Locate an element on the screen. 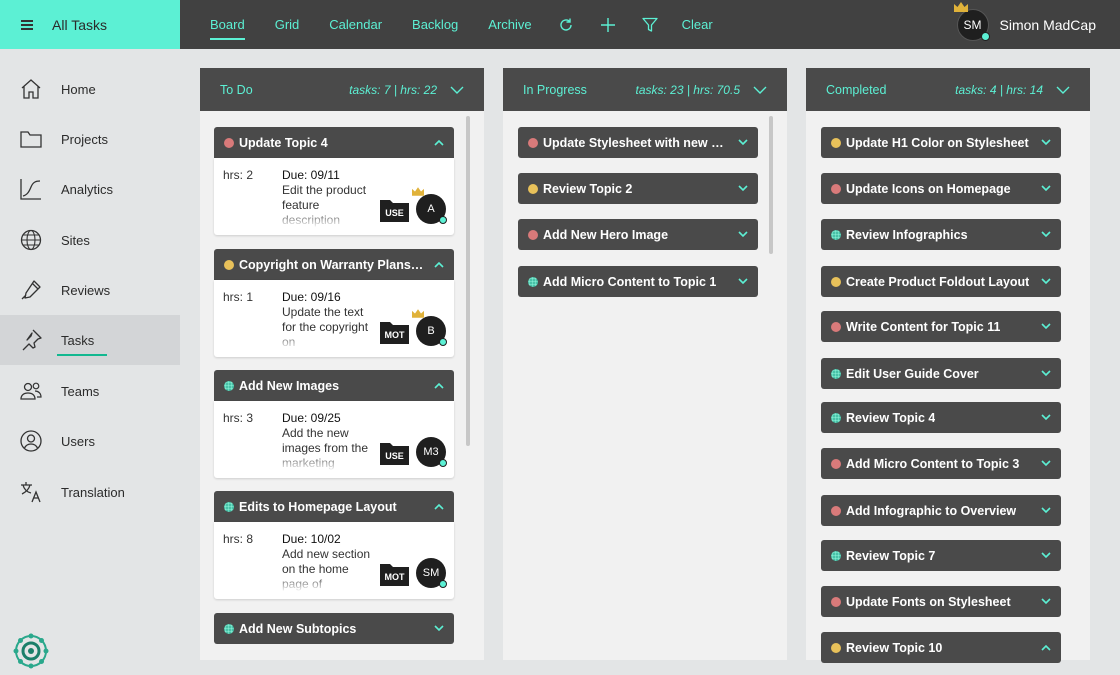 This screenshot has height=675, width=1120. task-card: Add New Subtopics is located at coordinates (334, 628).